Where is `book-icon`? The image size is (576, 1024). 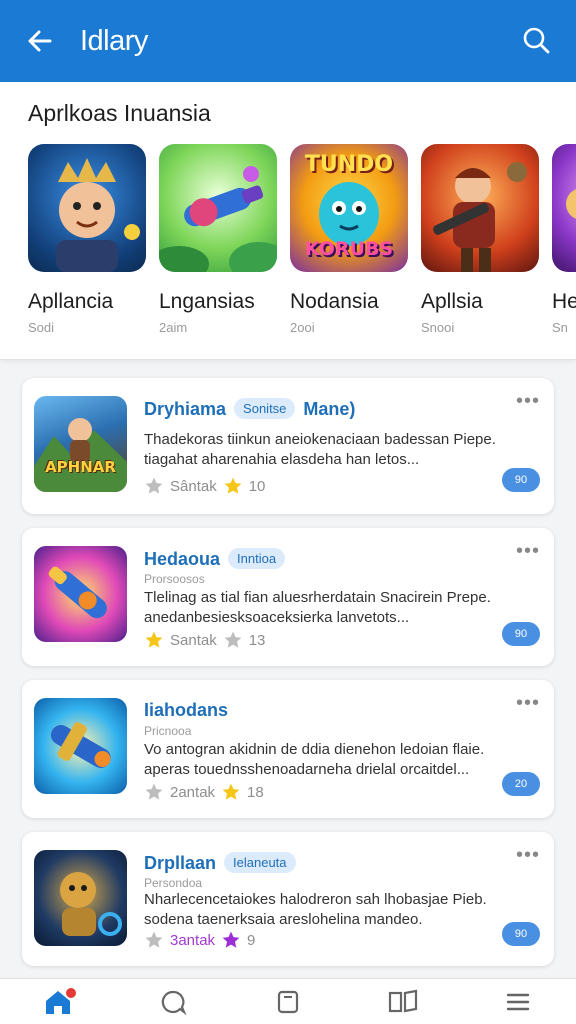 book-icon is located at coordinates (403, 1000).